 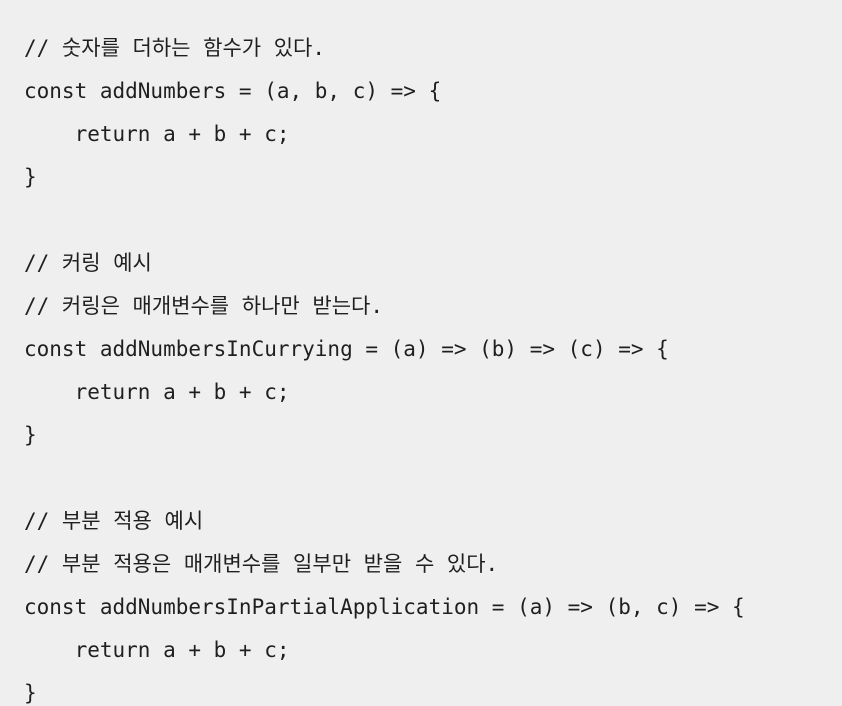 I want to click on code-line-comment: // 부분 적용 예시, so click(x=114, y=521).